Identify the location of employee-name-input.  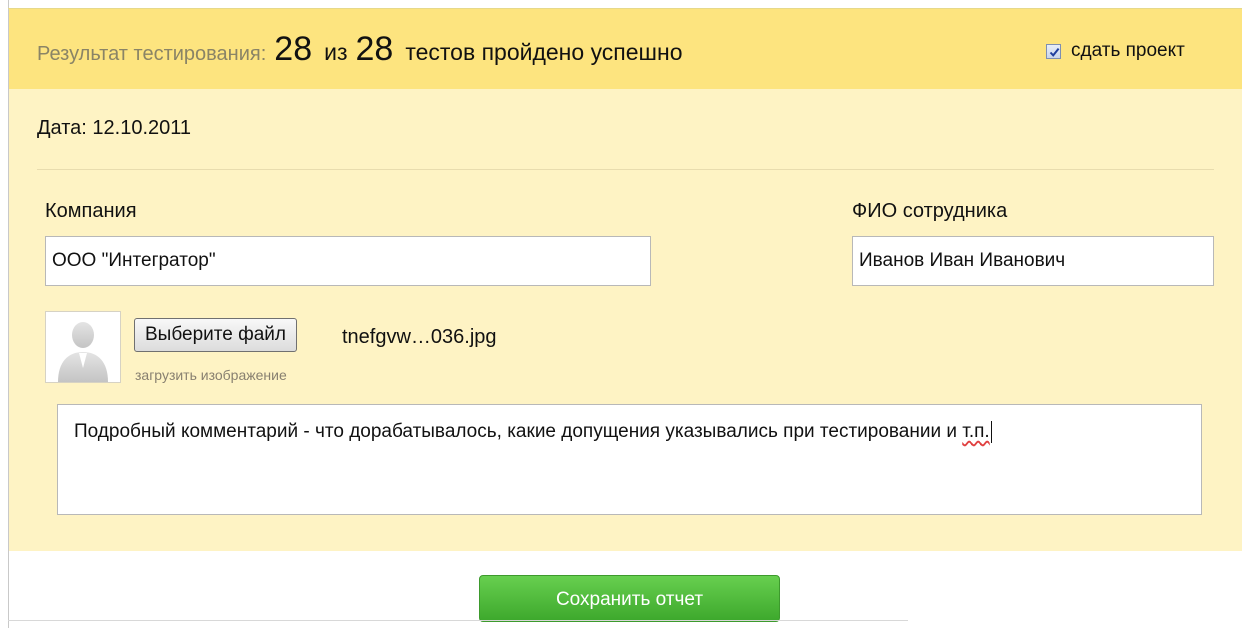
(1033, 261).